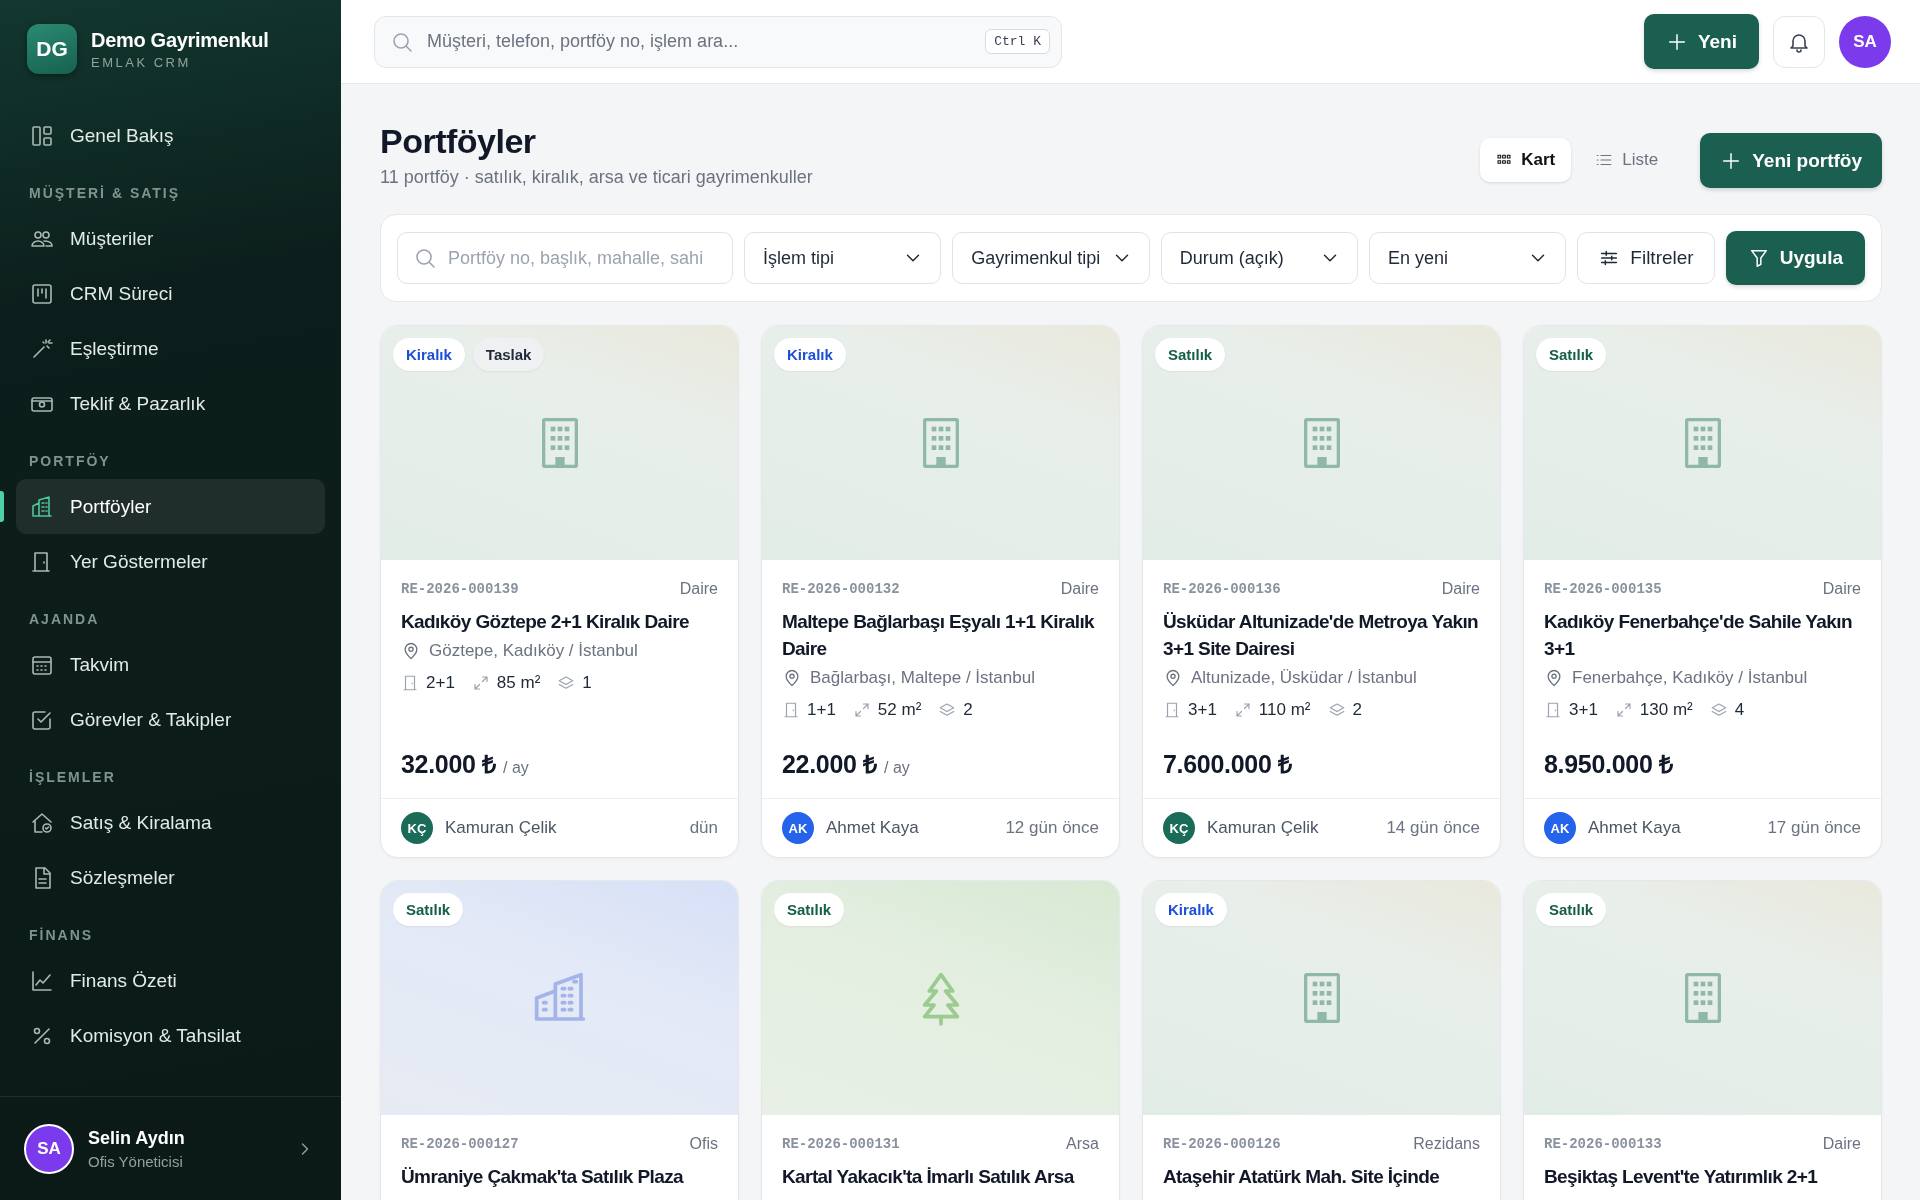  Describe the element at coordinates (460, 589) in the screenshot. I see `portfolio-code: RE-2026-000139` at that location.